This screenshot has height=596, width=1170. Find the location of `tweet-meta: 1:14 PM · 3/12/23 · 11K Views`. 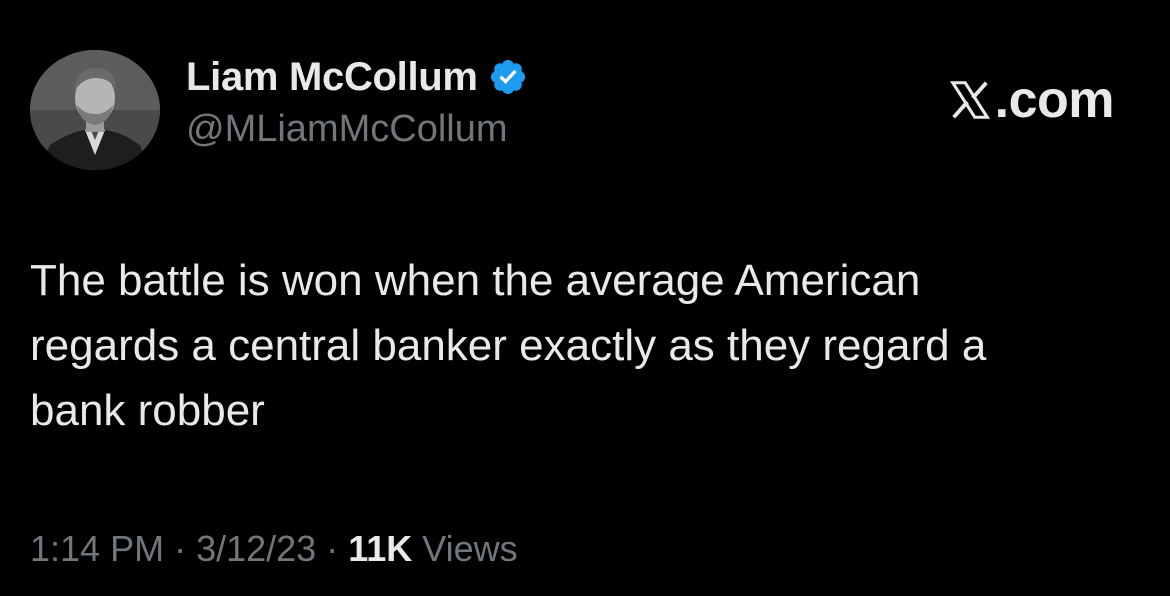

tweet-meta: 1:14 PM · 3/12/23 · 11K Views is located at coordinates (274, 549).